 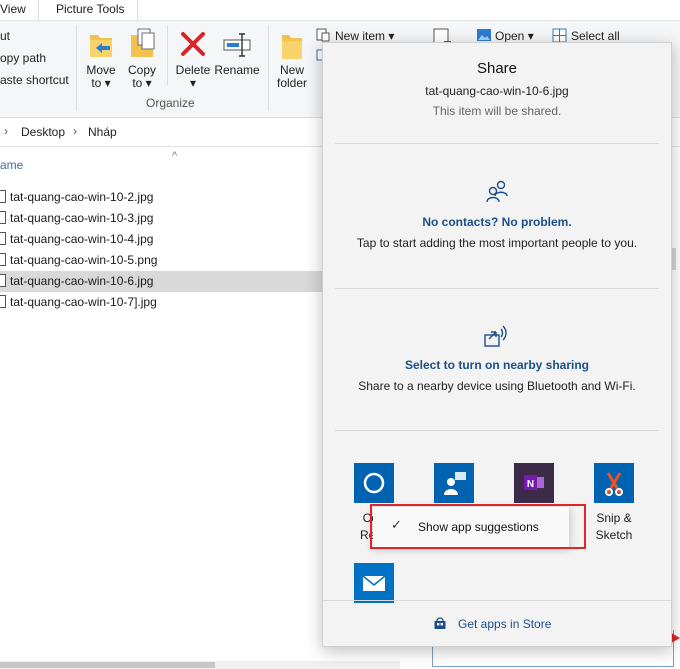 What do you see at coordinates (365, 36) in the screenshot?
I see `new-item-label: New item ▾` at bounding box center [365, 36].